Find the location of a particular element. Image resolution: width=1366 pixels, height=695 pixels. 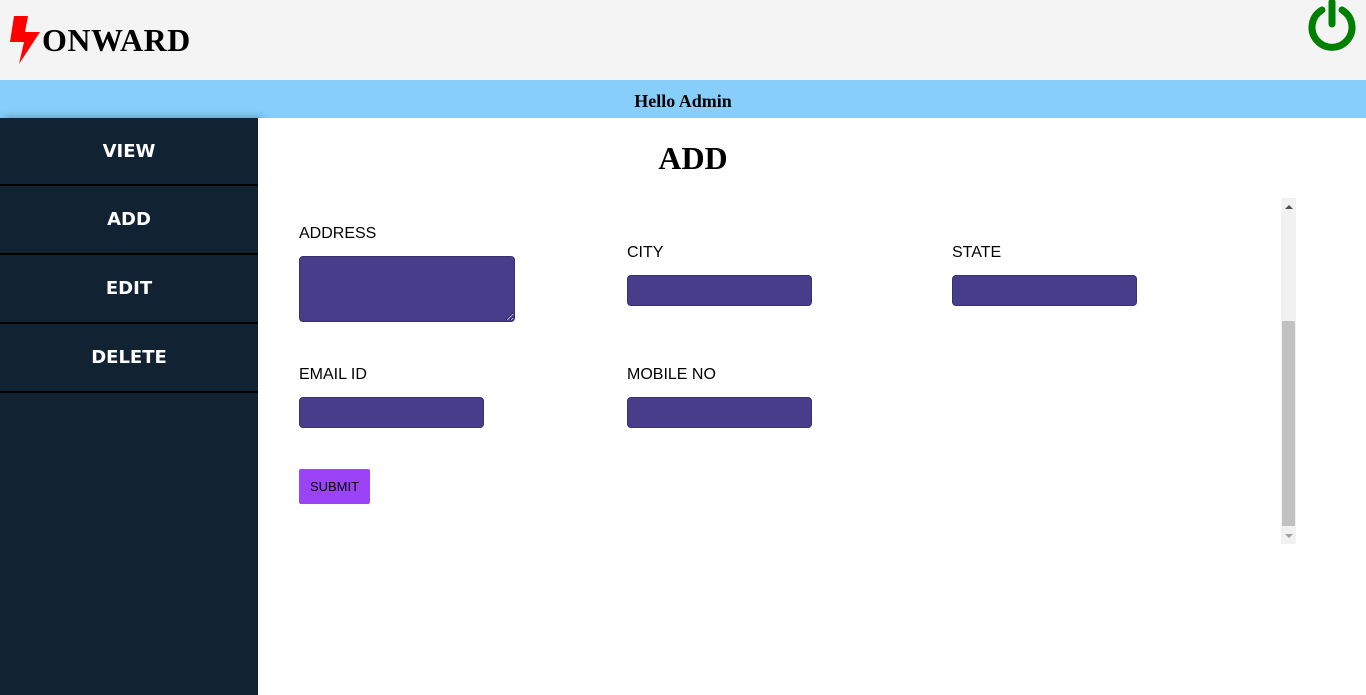

mobile-field is located at coordinates (719, 412).